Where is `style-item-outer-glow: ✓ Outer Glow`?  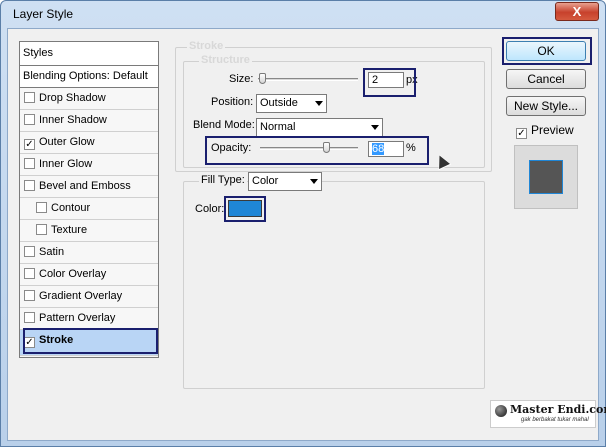 style-item-outer-glow: ✓ Outer Glow is located at coordinates (89, 143).